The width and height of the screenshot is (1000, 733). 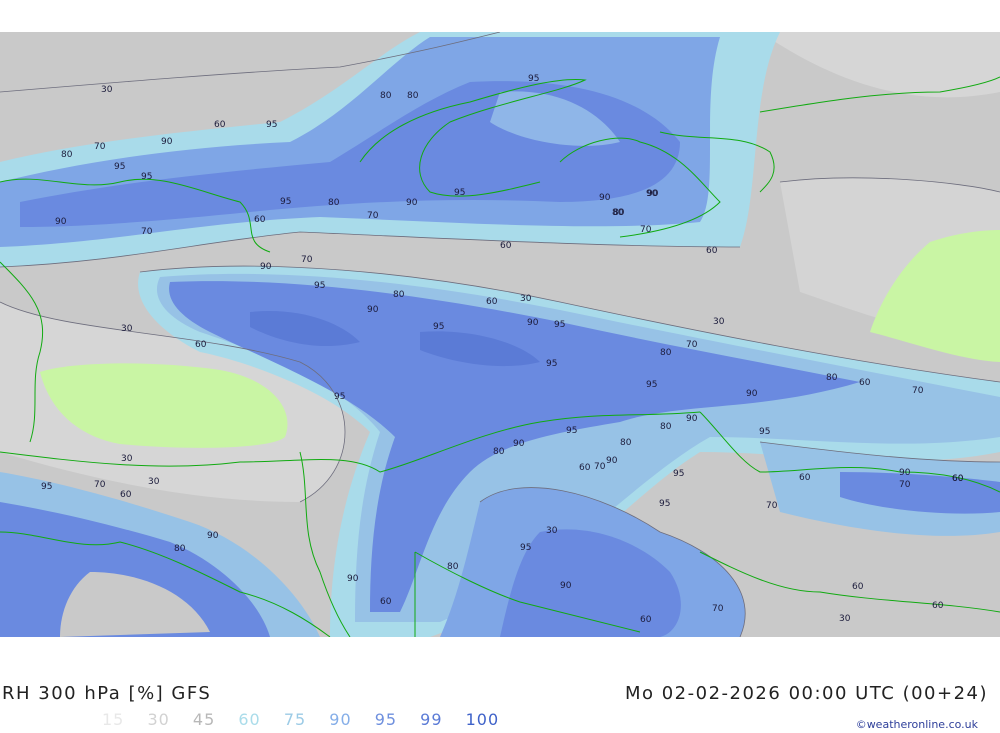 I want to click on legend-value: 90, so click(x=340, y=719).